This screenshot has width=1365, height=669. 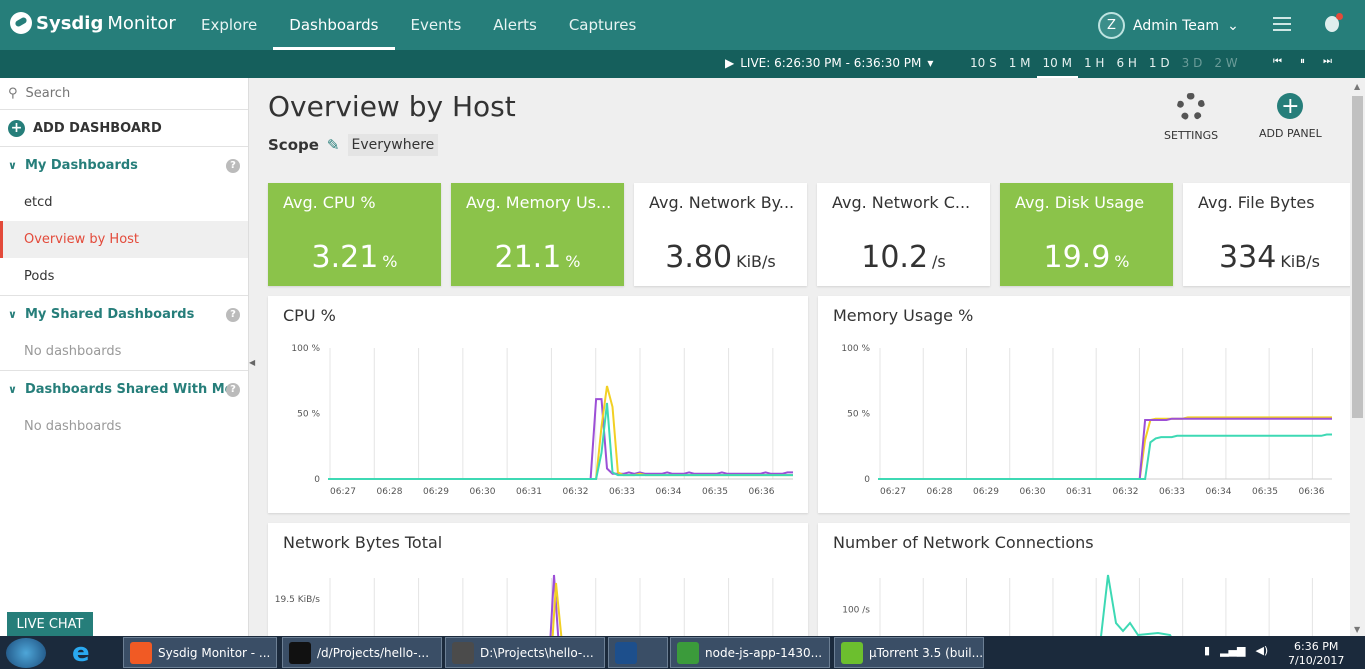 What do you see at coordinates (602, 25) in the screenshot?
I see `nav-captures: Captures` at bounding box center [602, 25].